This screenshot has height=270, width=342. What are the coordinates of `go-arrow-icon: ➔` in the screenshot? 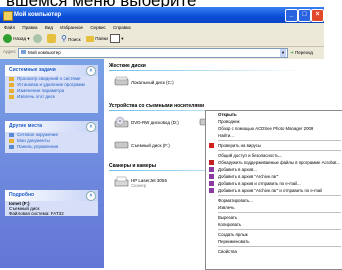 It's located at (292, 52).